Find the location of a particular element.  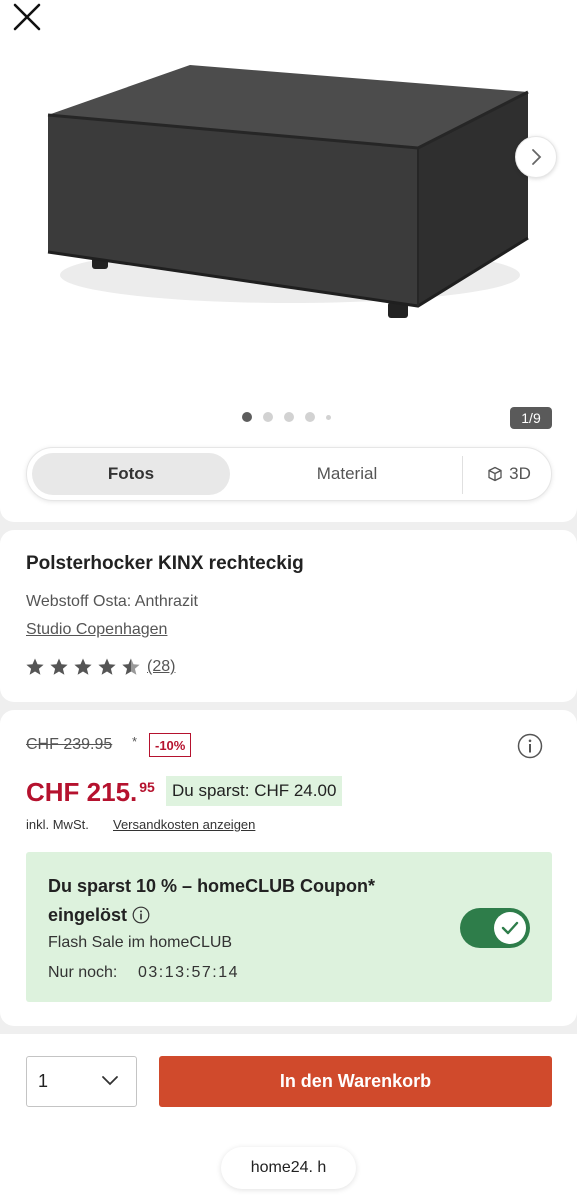

rating: (28) is located at coordinates (100, 667).